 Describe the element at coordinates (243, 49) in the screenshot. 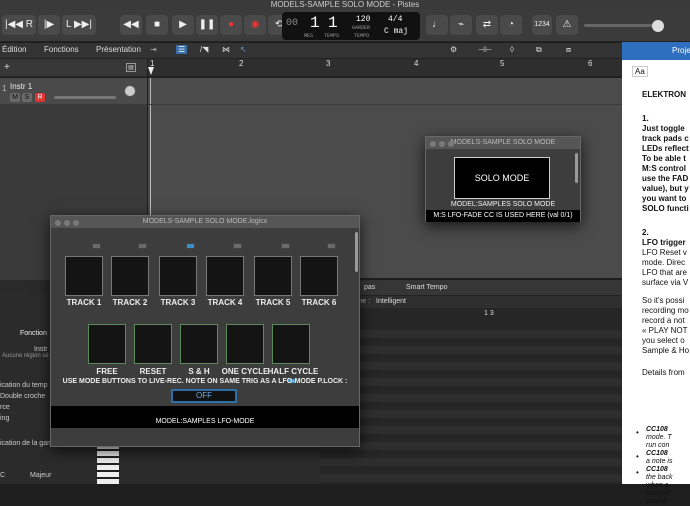

I see `pointer-tool-icon: ↖` at that location.